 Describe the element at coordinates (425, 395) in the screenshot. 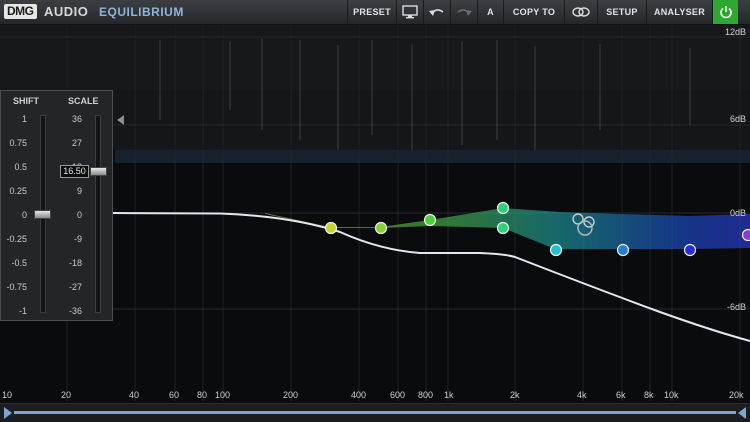

I see `freq-label: 800` at that location.